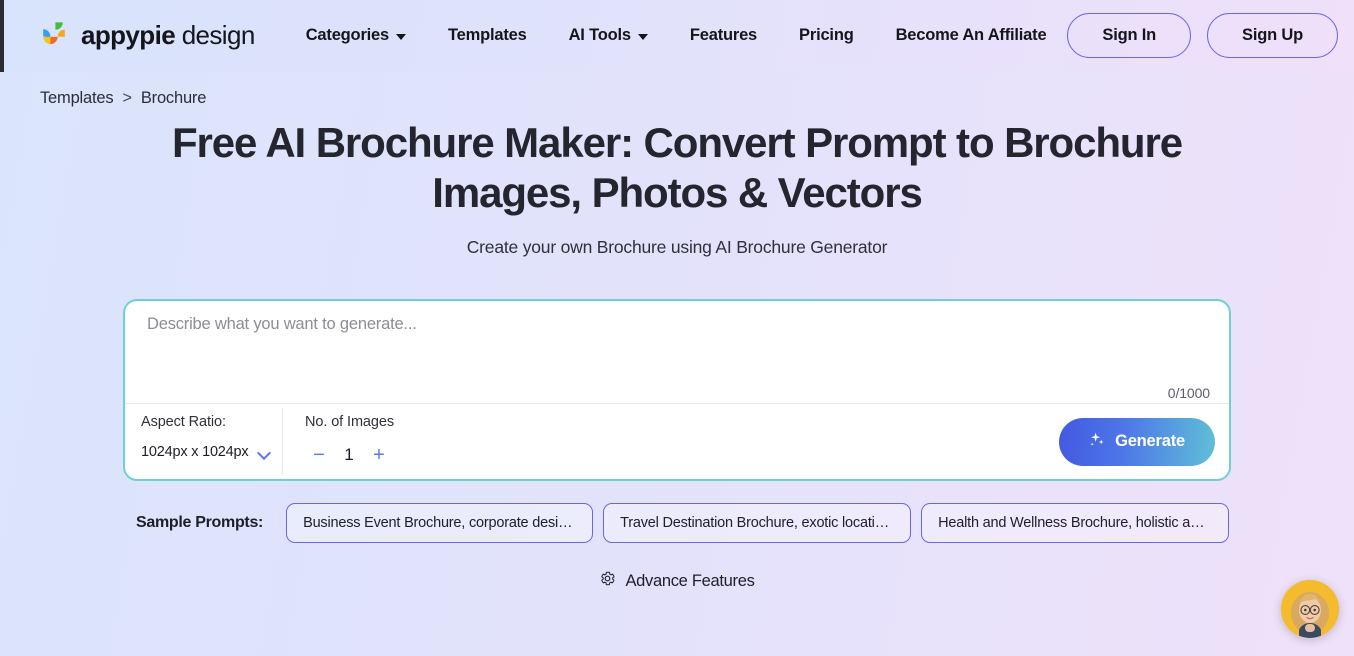 The height and width of the screenshot is (656, 1354). I want to click on aspect-ratio-select: 1024px x 1024px, so click(211, 452).